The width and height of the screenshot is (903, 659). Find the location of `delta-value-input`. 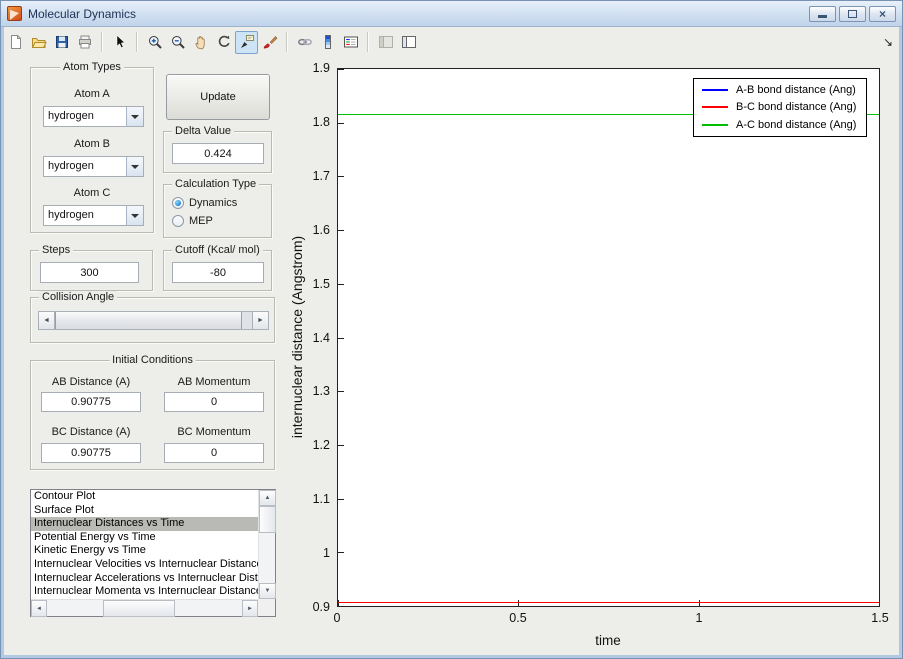

delta-value-input is located at coordinates (218, 153).